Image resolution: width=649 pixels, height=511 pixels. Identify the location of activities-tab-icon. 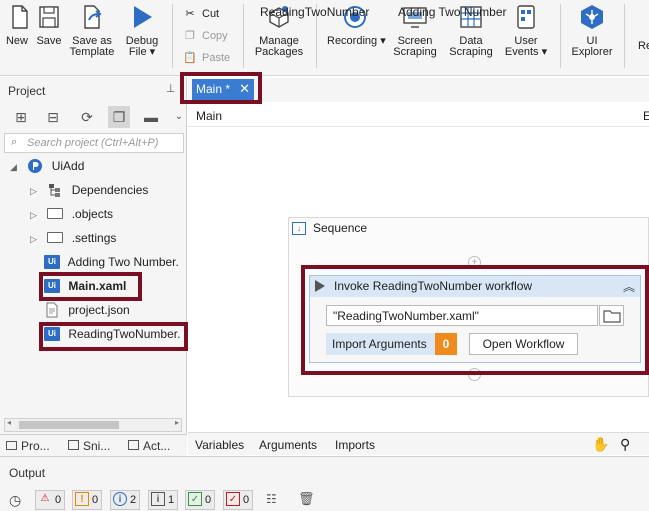
(133, 445).